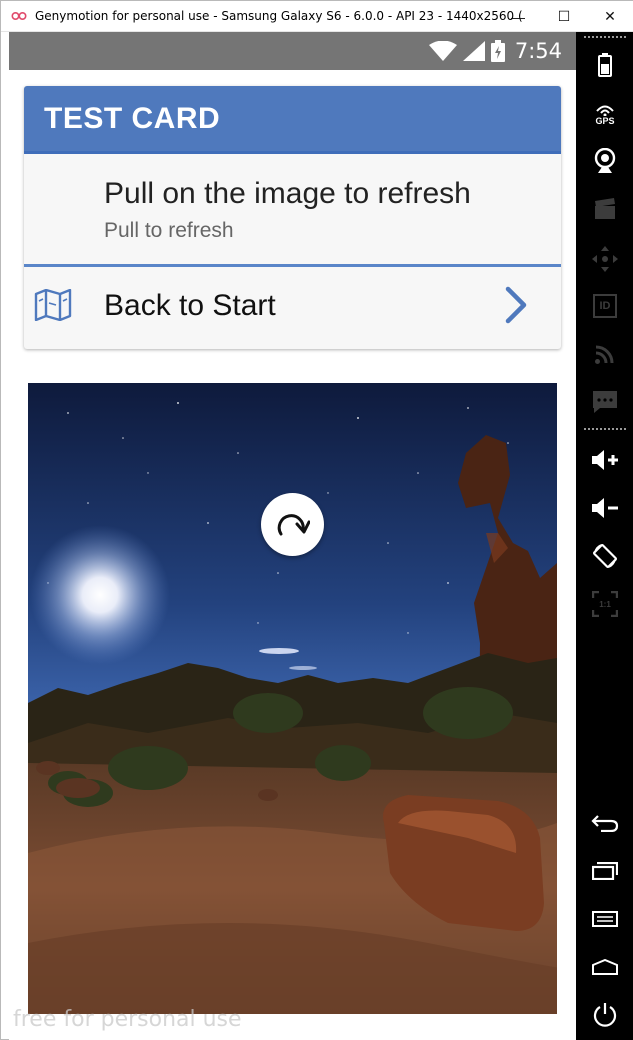 The image size is (633, 1040). Describe the element at coordinates (473, 51) in the screenshot. I see `signal-icon` at that location.